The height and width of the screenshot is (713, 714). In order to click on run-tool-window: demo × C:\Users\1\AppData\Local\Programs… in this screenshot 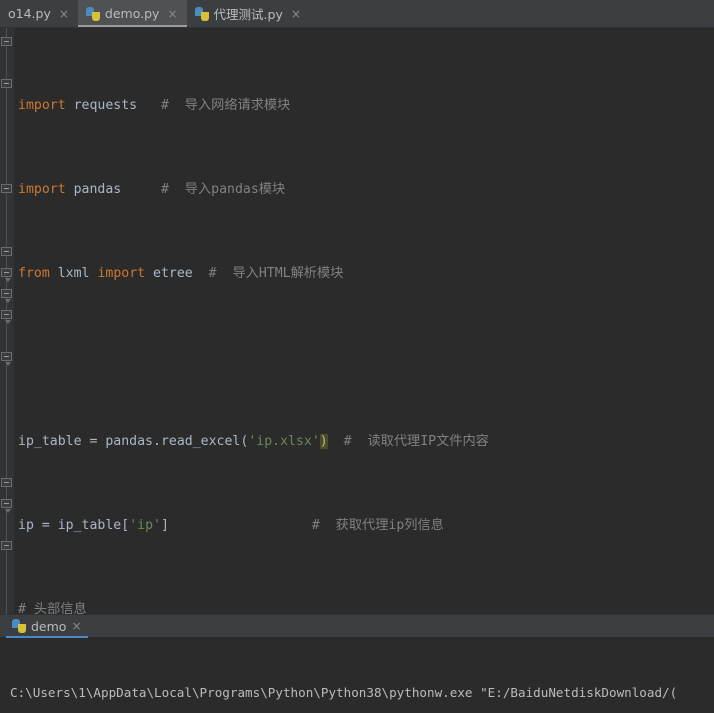, I will do `click(357, 663)`.